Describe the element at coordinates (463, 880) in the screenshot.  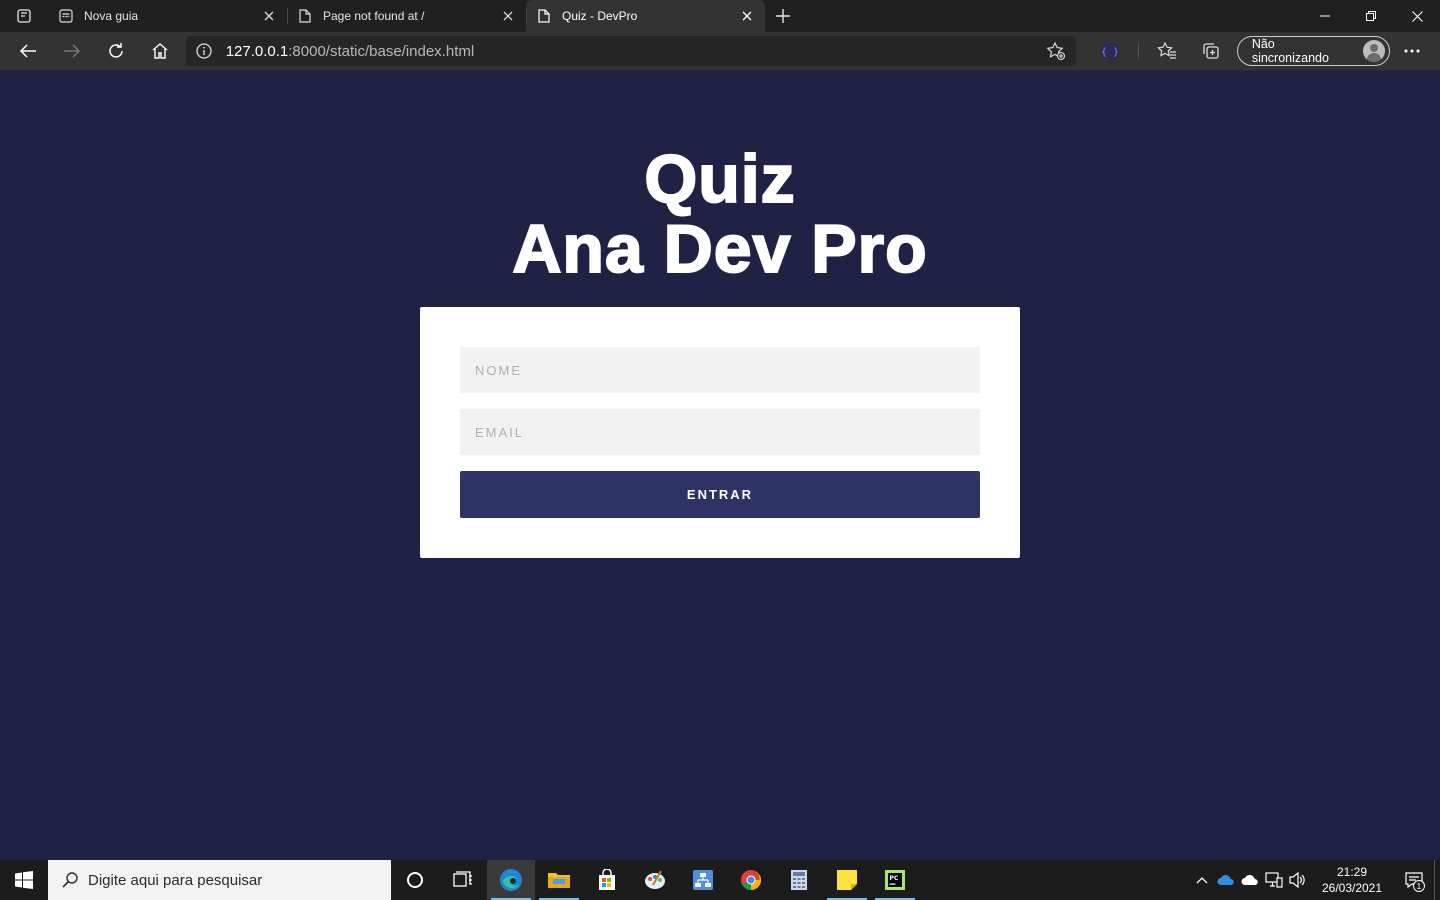
I see `task-view-button` at that location.